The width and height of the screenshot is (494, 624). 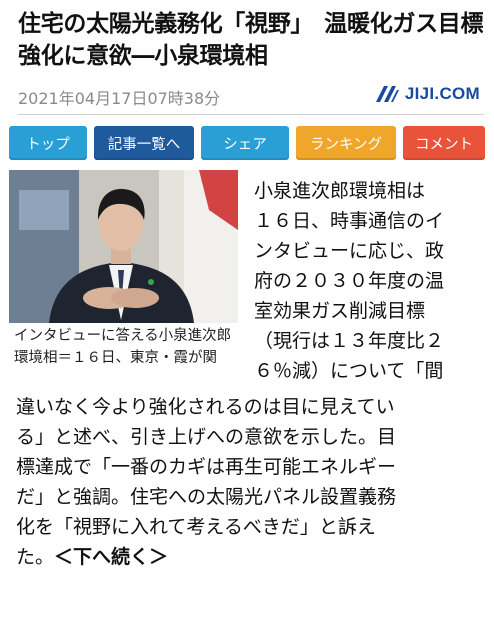 I want to click on photo-caption: インタビューに答える小泉進次郎環境相＝１６日、東京・霞が関, so click(x=123, y=347).